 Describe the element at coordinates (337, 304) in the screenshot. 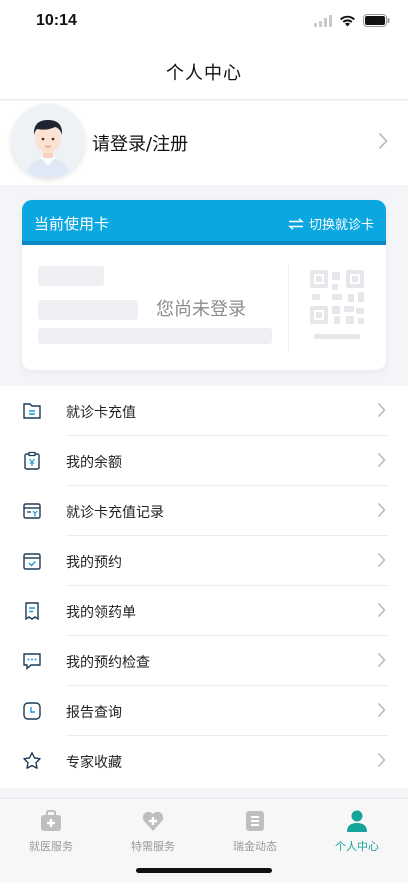

I see `qr-code-icon` at that location.